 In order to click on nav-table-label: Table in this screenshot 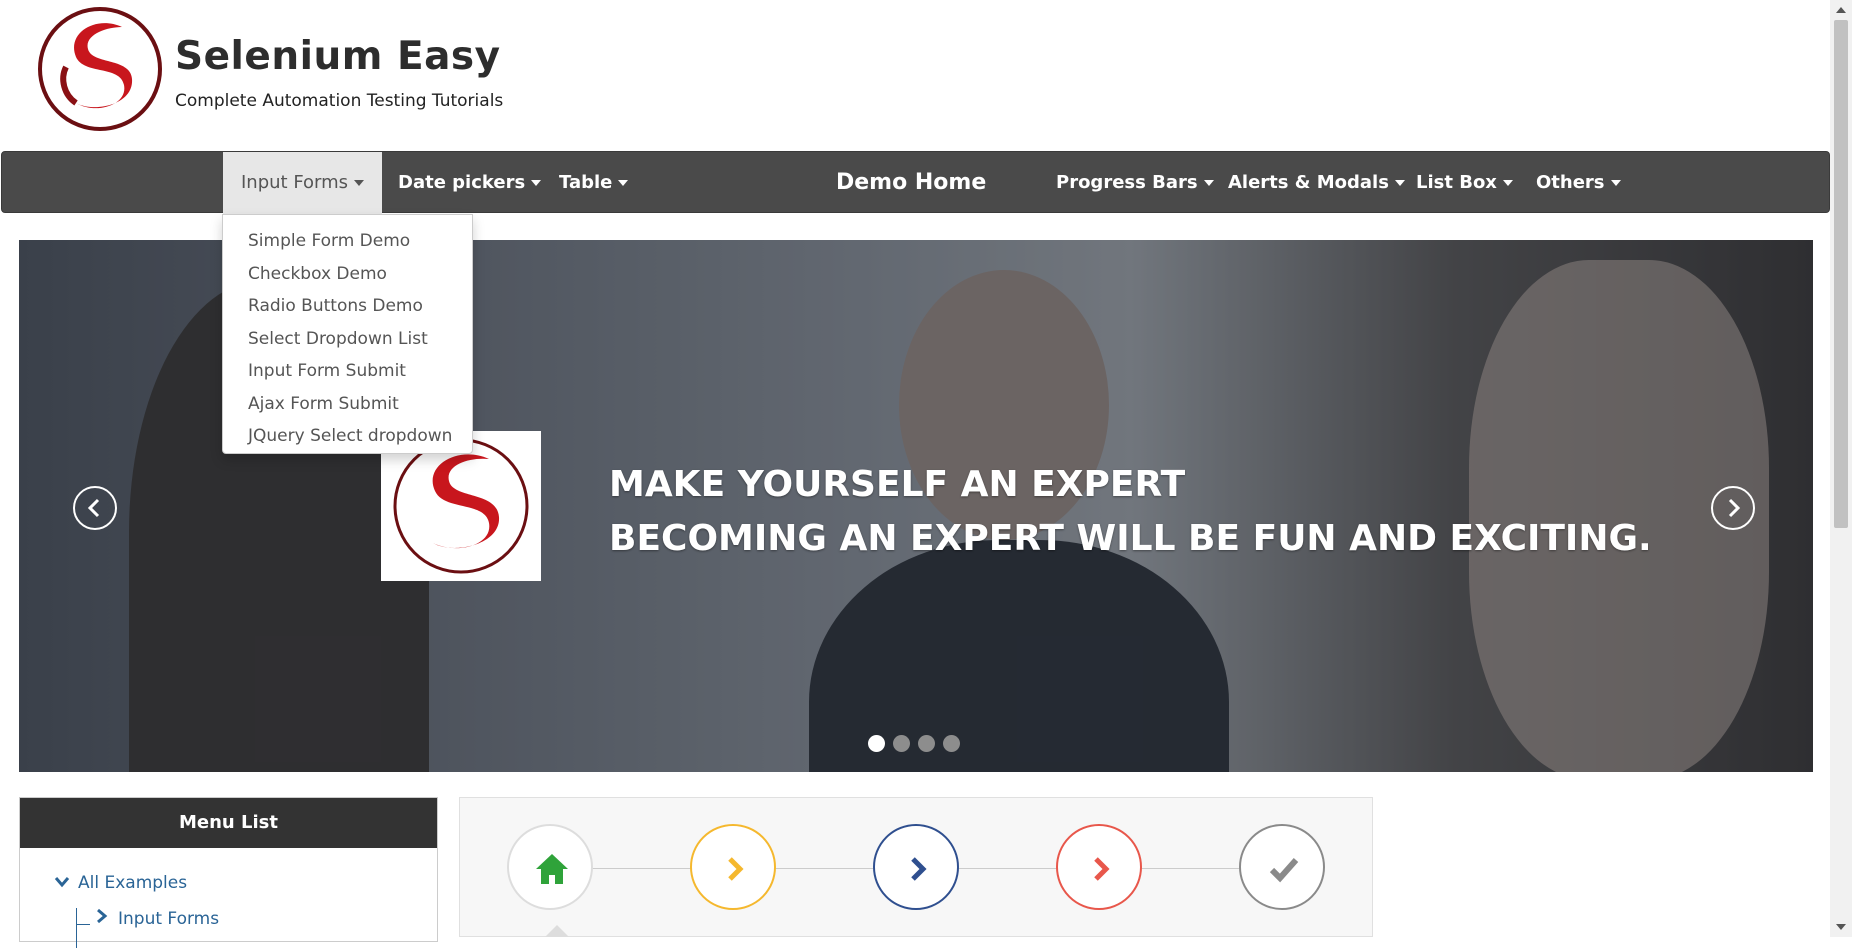, I will do `click(586, 182)`.